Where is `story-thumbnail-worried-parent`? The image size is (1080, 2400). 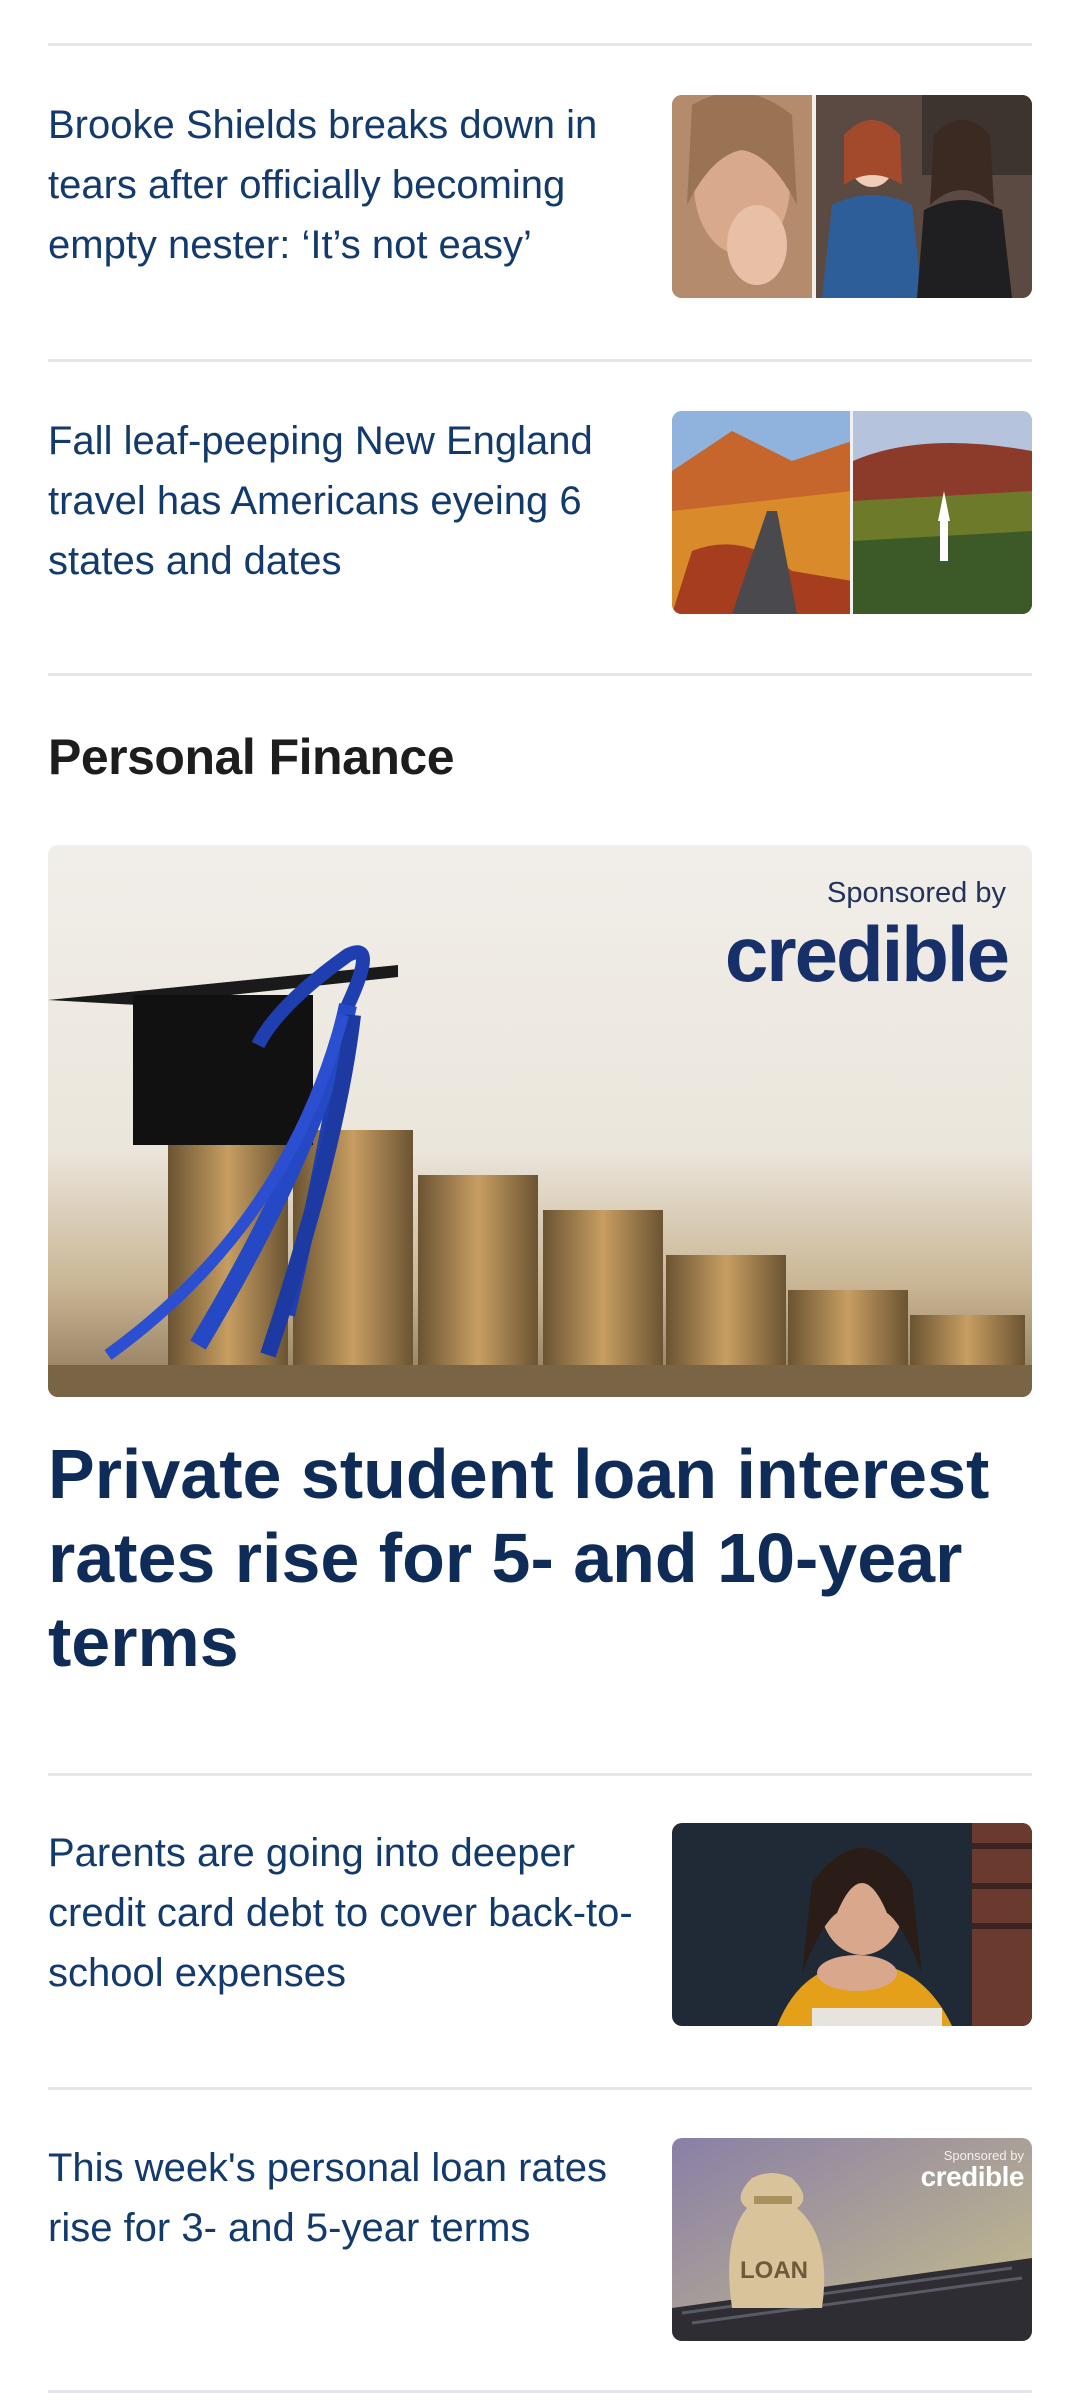
story-thumbnail-worried-parent is located at coordinates (852, 1924).